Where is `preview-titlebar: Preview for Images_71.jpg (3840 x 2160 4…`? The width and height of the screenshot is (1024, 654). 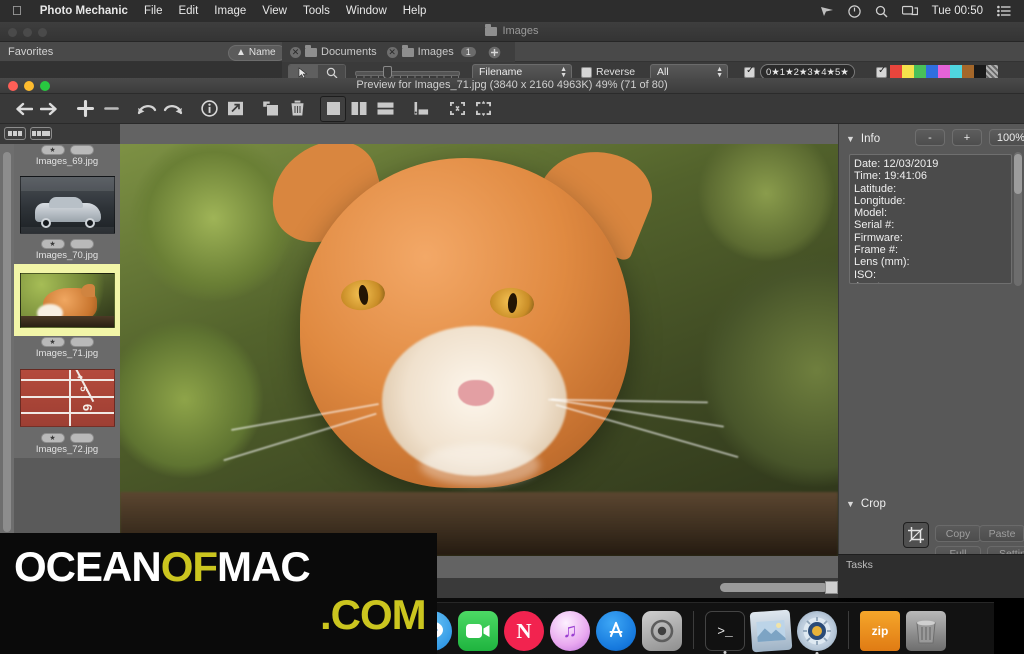 preview-titlebar: Preview for Images_71.jpg (3840 x 2160 4… is located at coordinates (512, 86).